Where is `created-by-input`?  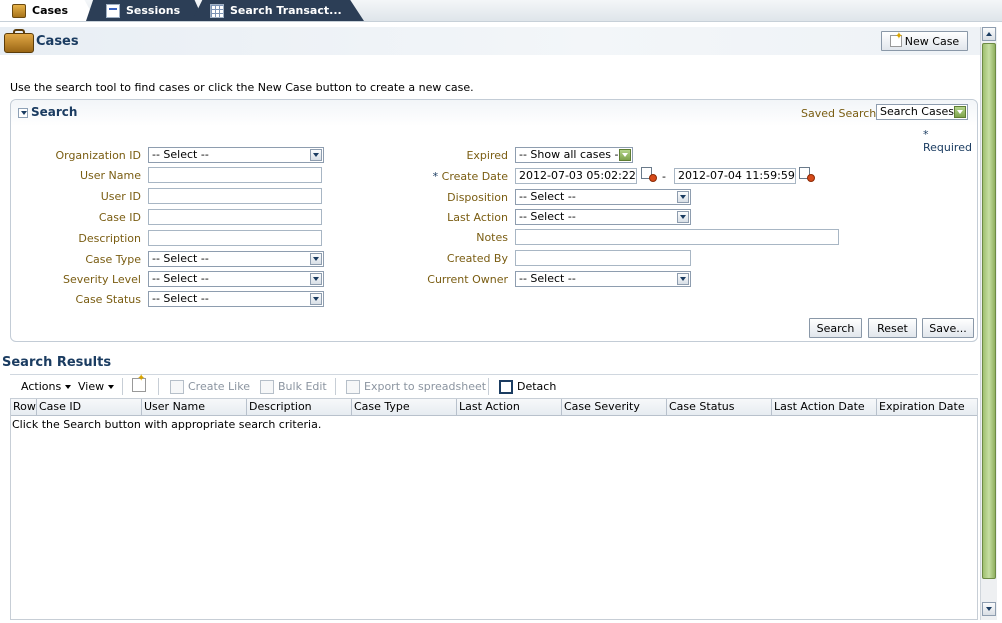
created-by-input is located at coordinates (603, 258).